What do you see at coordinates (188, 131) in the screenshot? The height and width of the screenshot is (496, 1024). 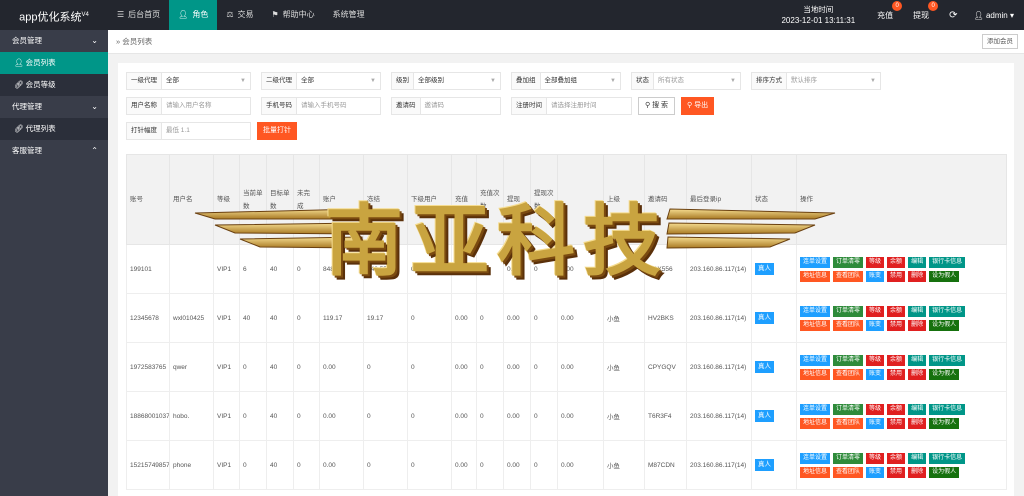 I see `punch-range-field: 打针幅度 最低 1.1` at bounding box center [188, 131].